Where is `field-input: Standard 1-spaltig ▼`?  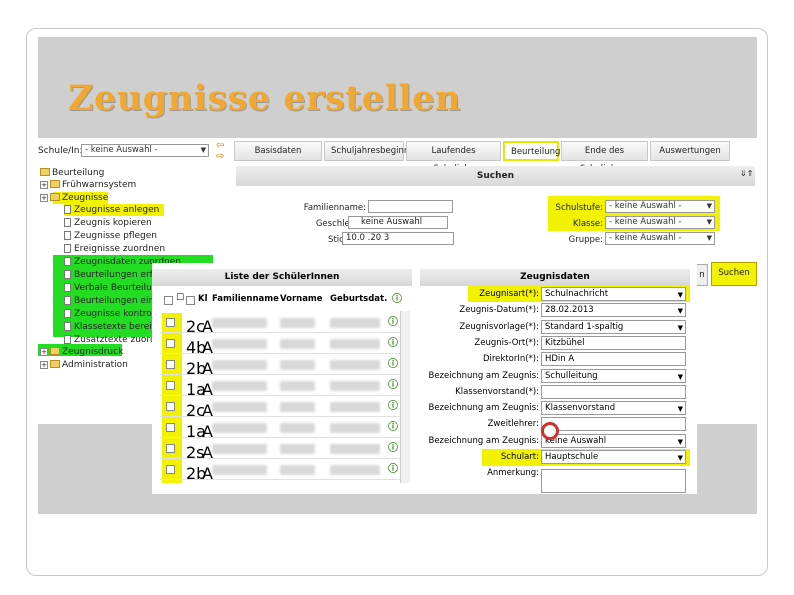
field-input: Standard 1-spaltig ▼ is located at coordinates (613, 326).